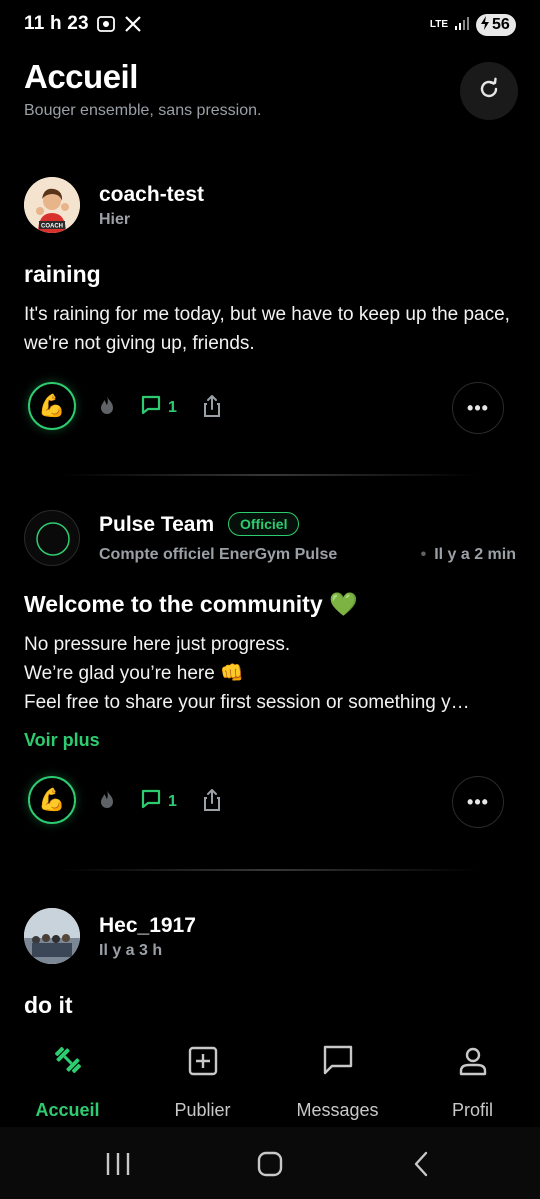  I want to click on post-title: do it, so click(48, 1005).